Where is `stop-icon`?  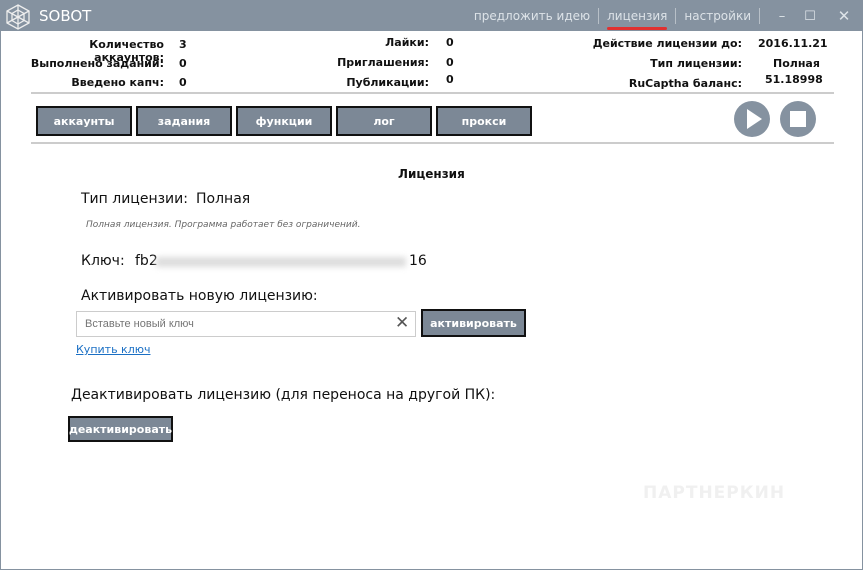 stop-icon is located at coordinates (798, 119).